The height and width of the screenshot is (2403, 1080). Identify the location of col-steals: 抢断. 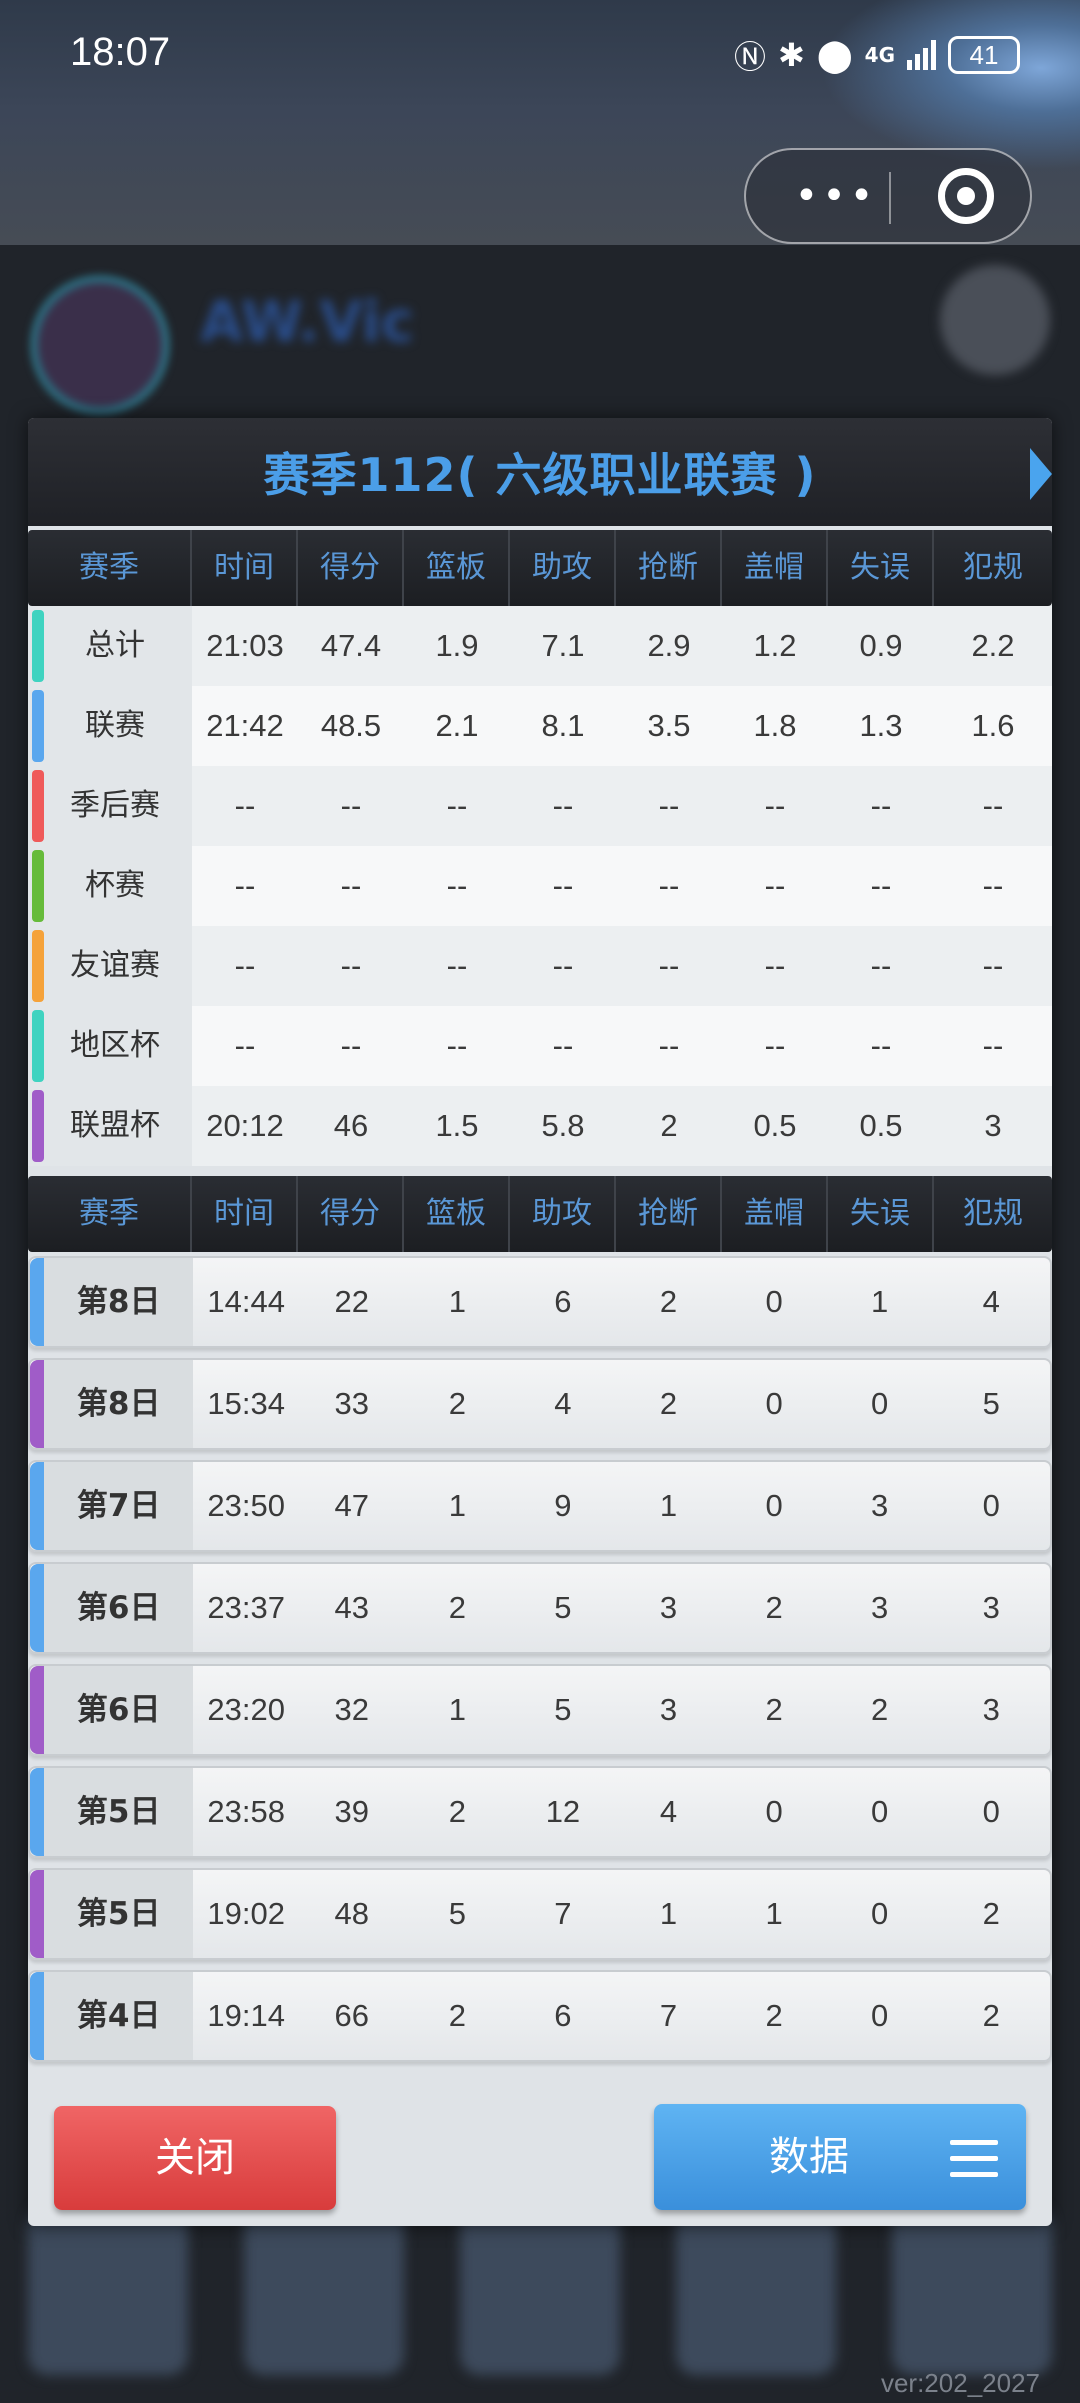
(669, 568).